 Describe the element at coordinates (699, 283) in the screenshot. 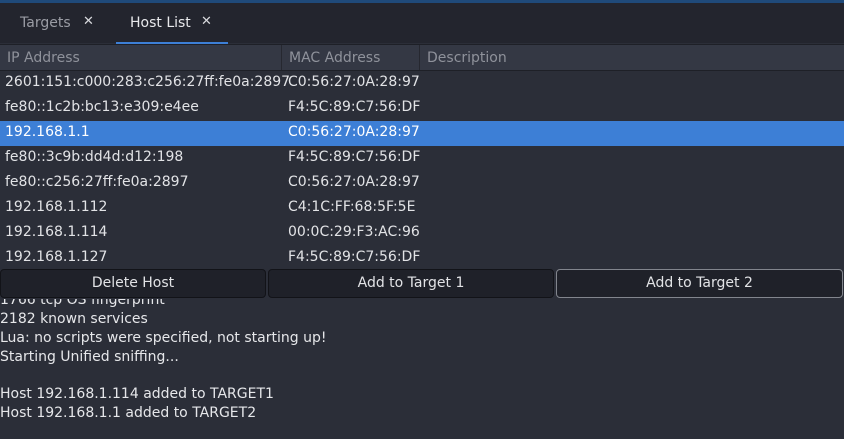

I see `add-to-target-2-button: Add to Target 2` at that location.